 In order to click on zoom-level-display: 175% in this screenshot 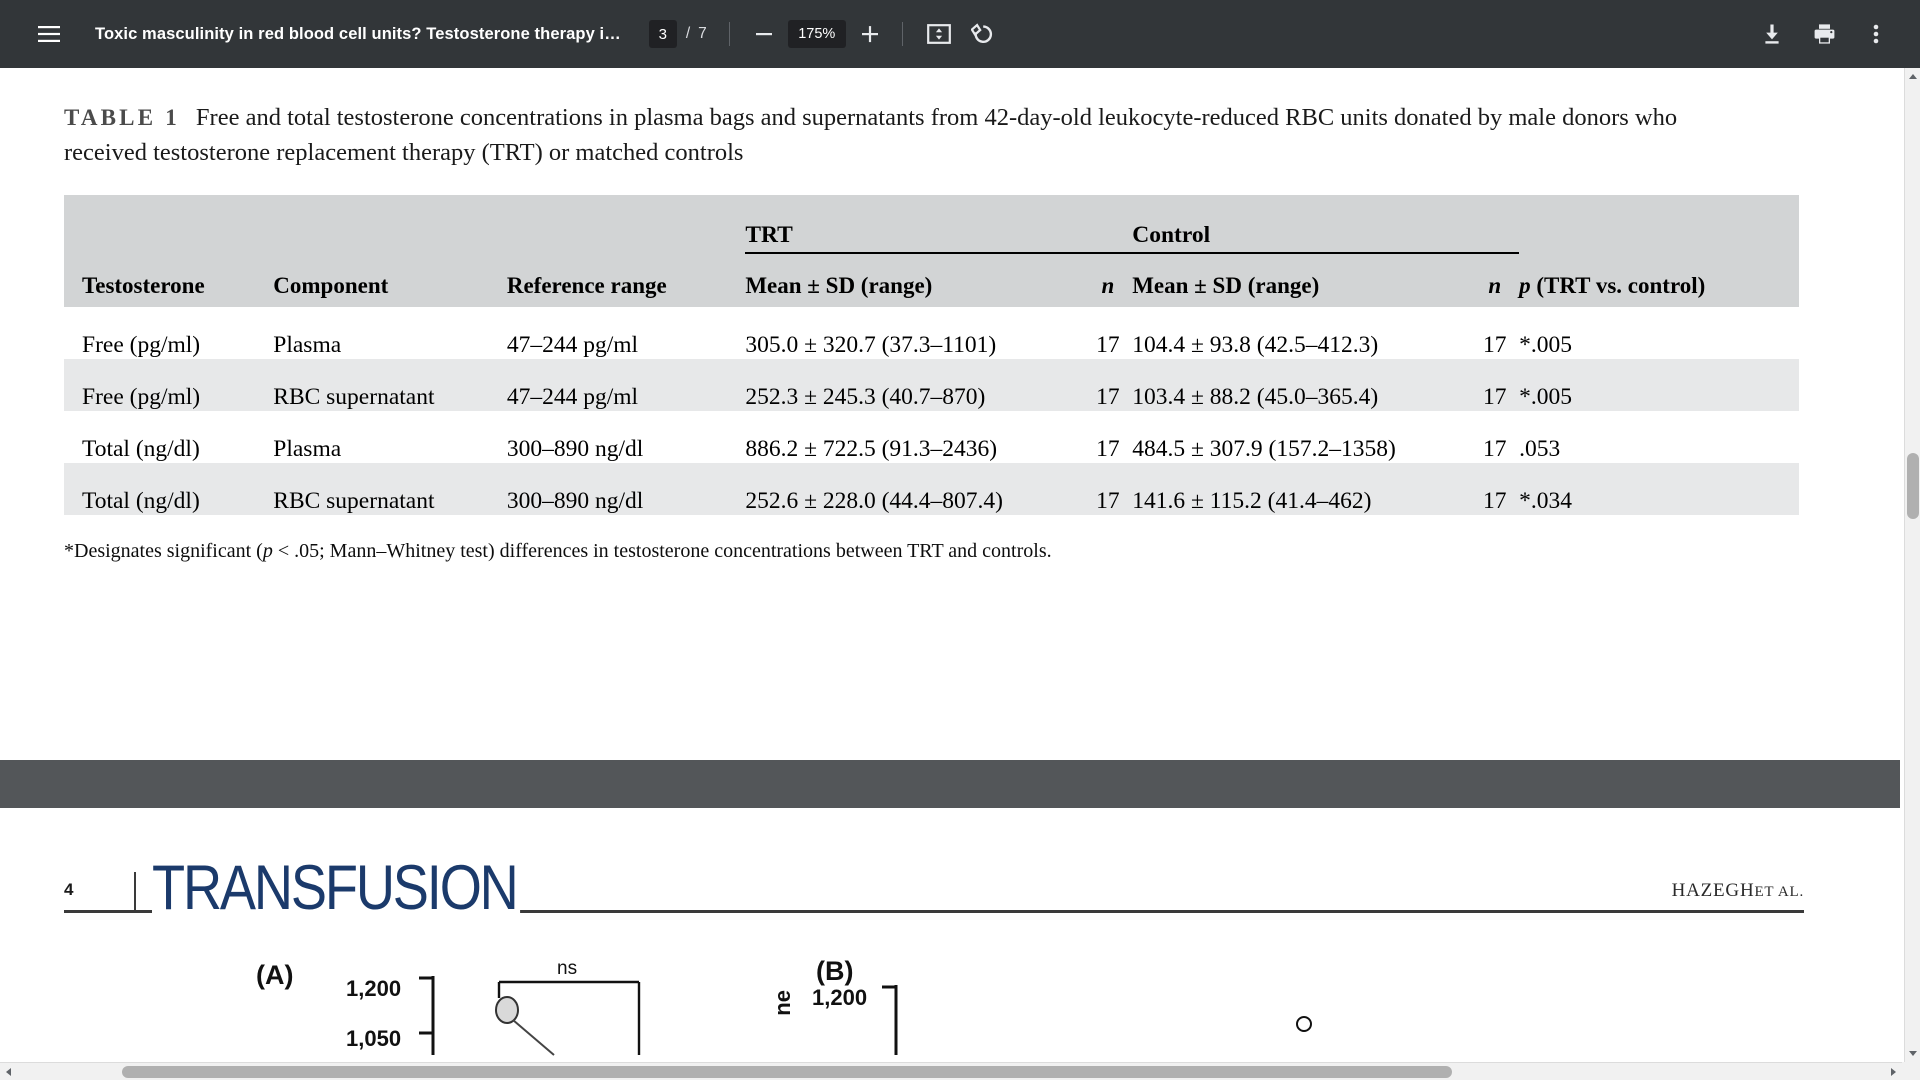, I will do `click(816, 34)`.